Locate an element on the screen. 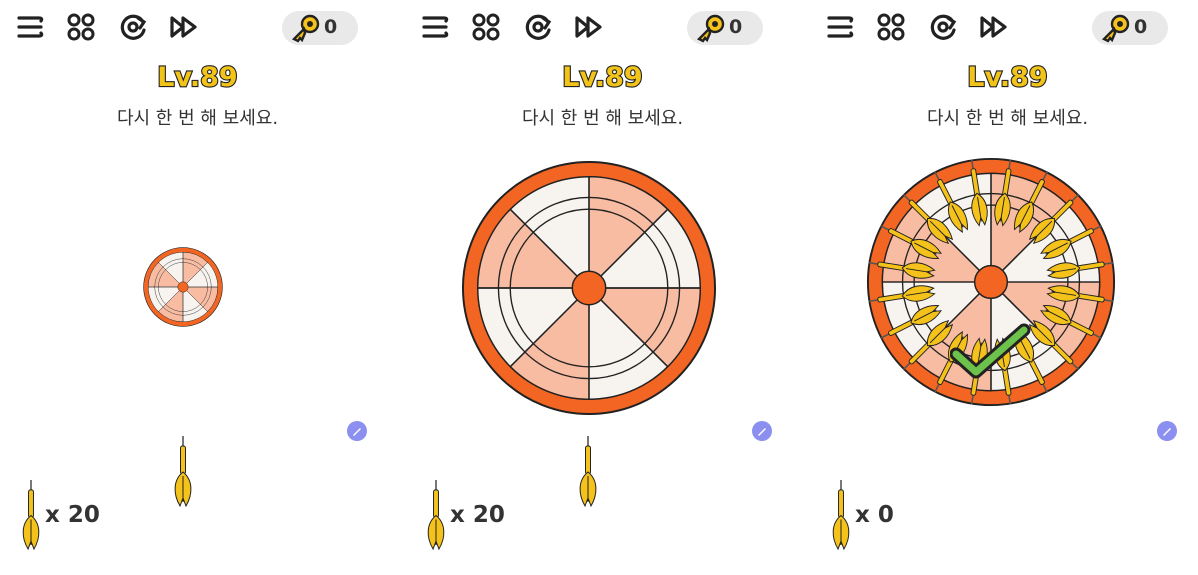 This screenshot has width=1198, height=575. darts-remaining: x 0 is located at coordinates (893, 515).